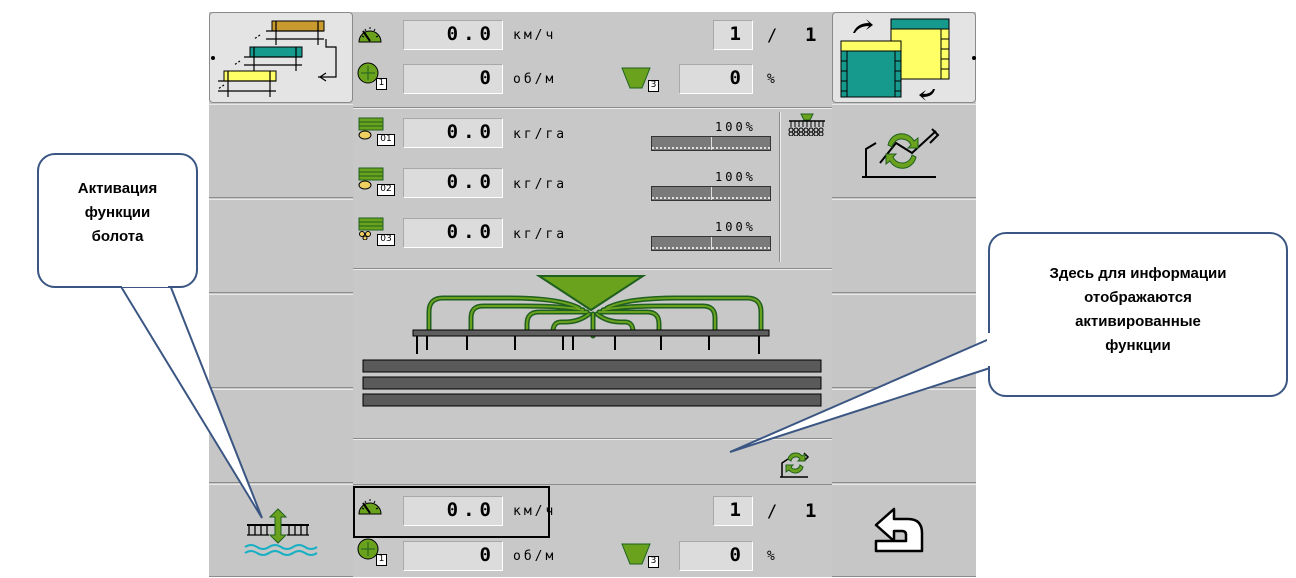 This screenshot has width=1296, height=578. I want to click on callout-line: активированные, so click(1138, 321).